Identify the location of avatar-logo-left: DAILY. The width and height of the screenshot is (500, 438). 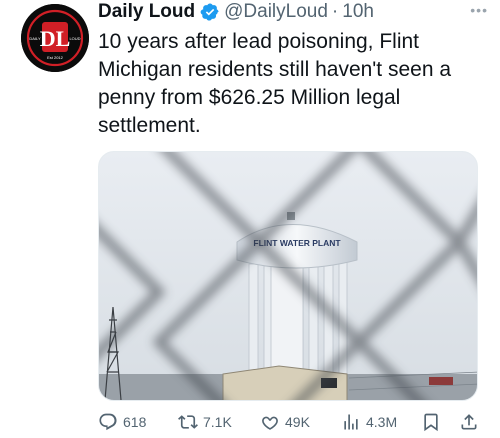
(35, 38).